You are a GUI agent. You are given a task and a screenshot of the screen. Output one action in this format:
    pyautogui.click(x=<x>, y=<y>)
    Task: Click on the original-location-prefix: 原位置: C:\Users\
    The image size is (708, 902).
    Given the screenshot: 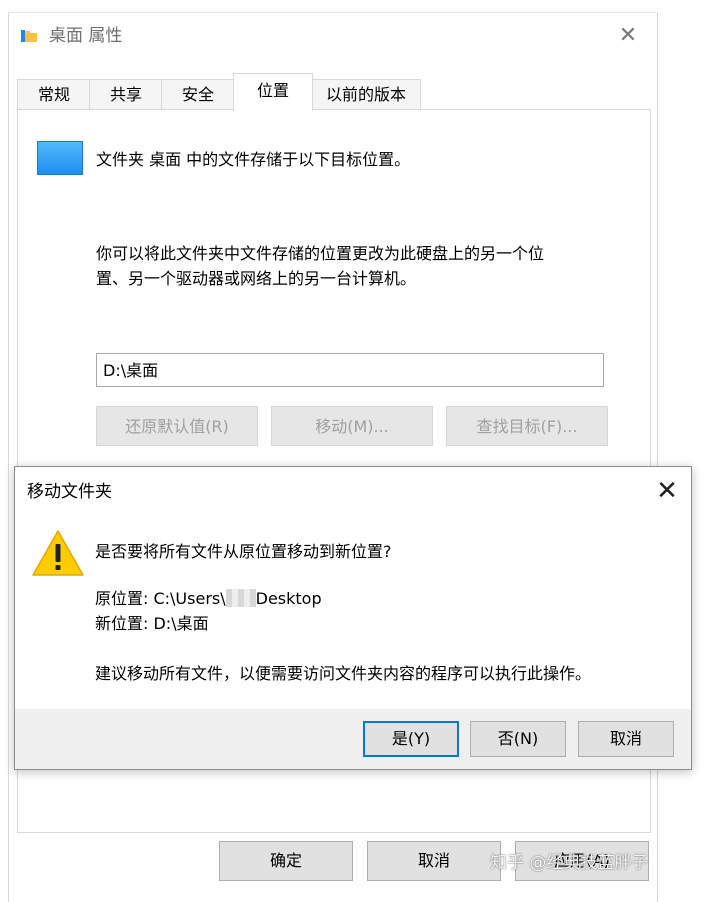 What is the action you would take?
    pyautogui.click(x=160, y=598)
    